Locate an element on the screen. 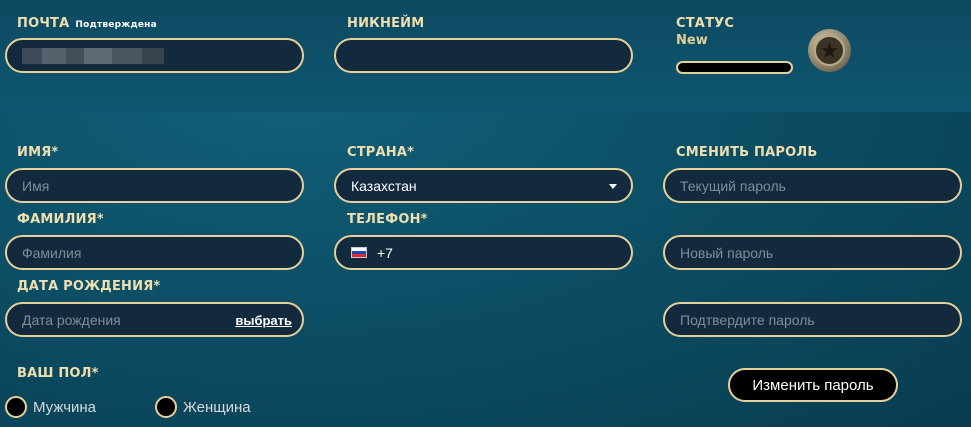 This screenshot has height=427, width=971. last-name-placeholder: Фамилия is located at coordinates (52, 252).